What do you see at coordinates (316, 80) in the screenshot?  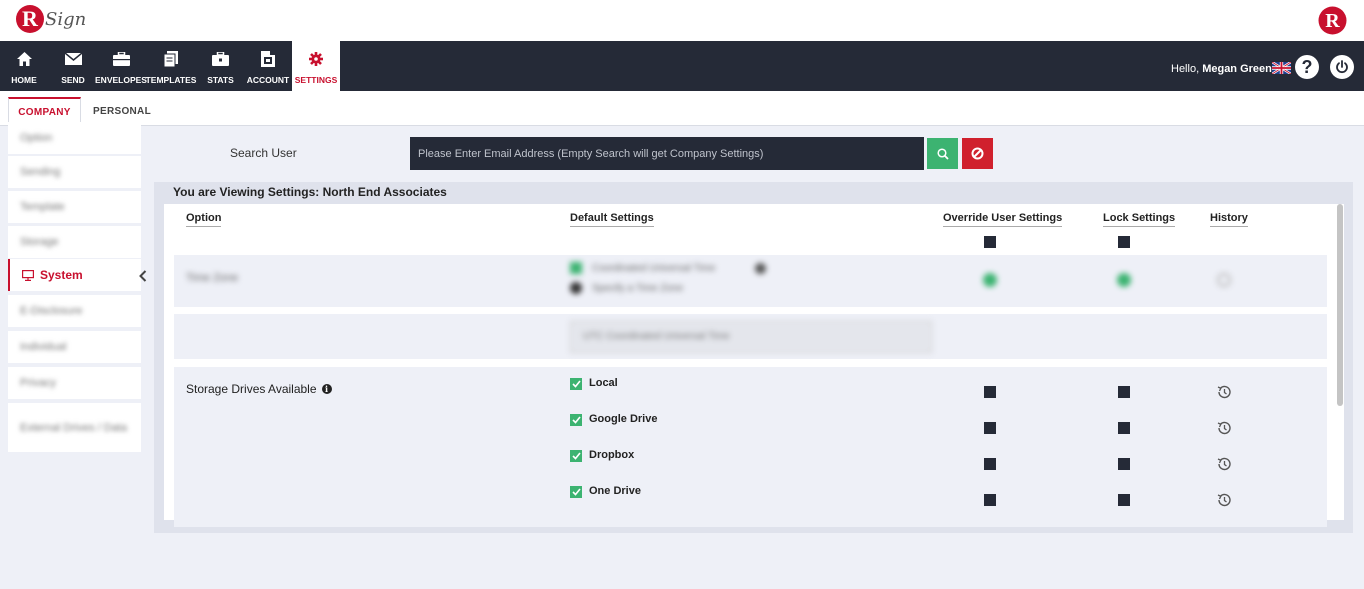 I see `nav-settings-label: SETTINGS` at bounding box center [316, 80].